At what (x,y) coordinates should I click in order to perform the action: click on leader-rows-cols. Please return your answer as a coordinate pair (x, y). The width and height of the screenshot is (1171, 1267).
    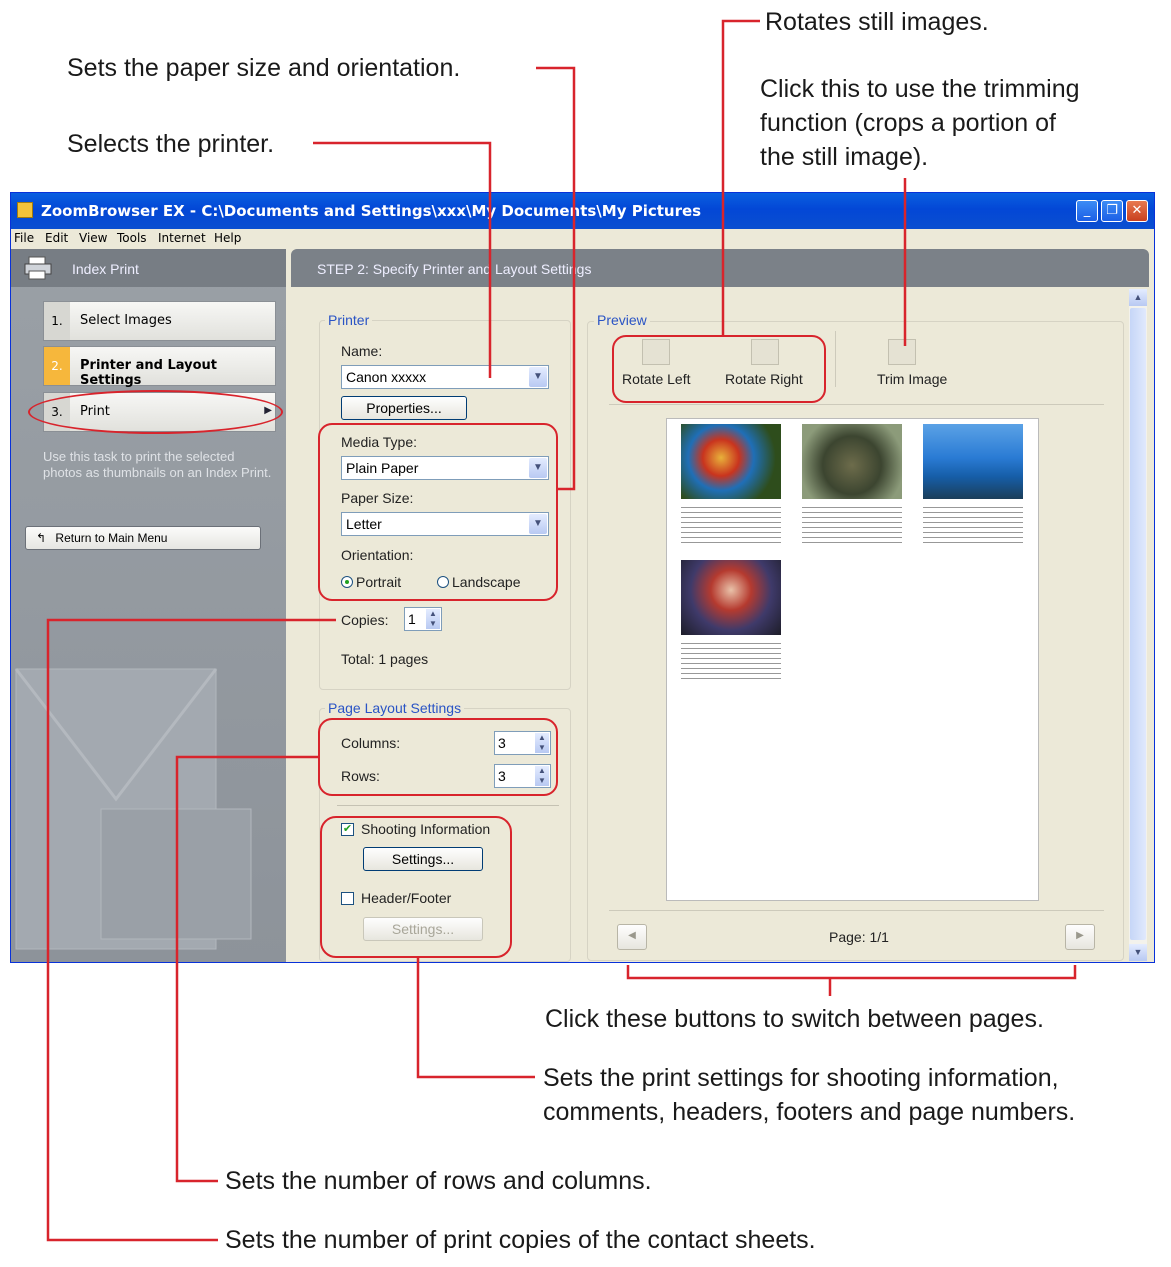
    Looking at the image, I should click on (246, 969).